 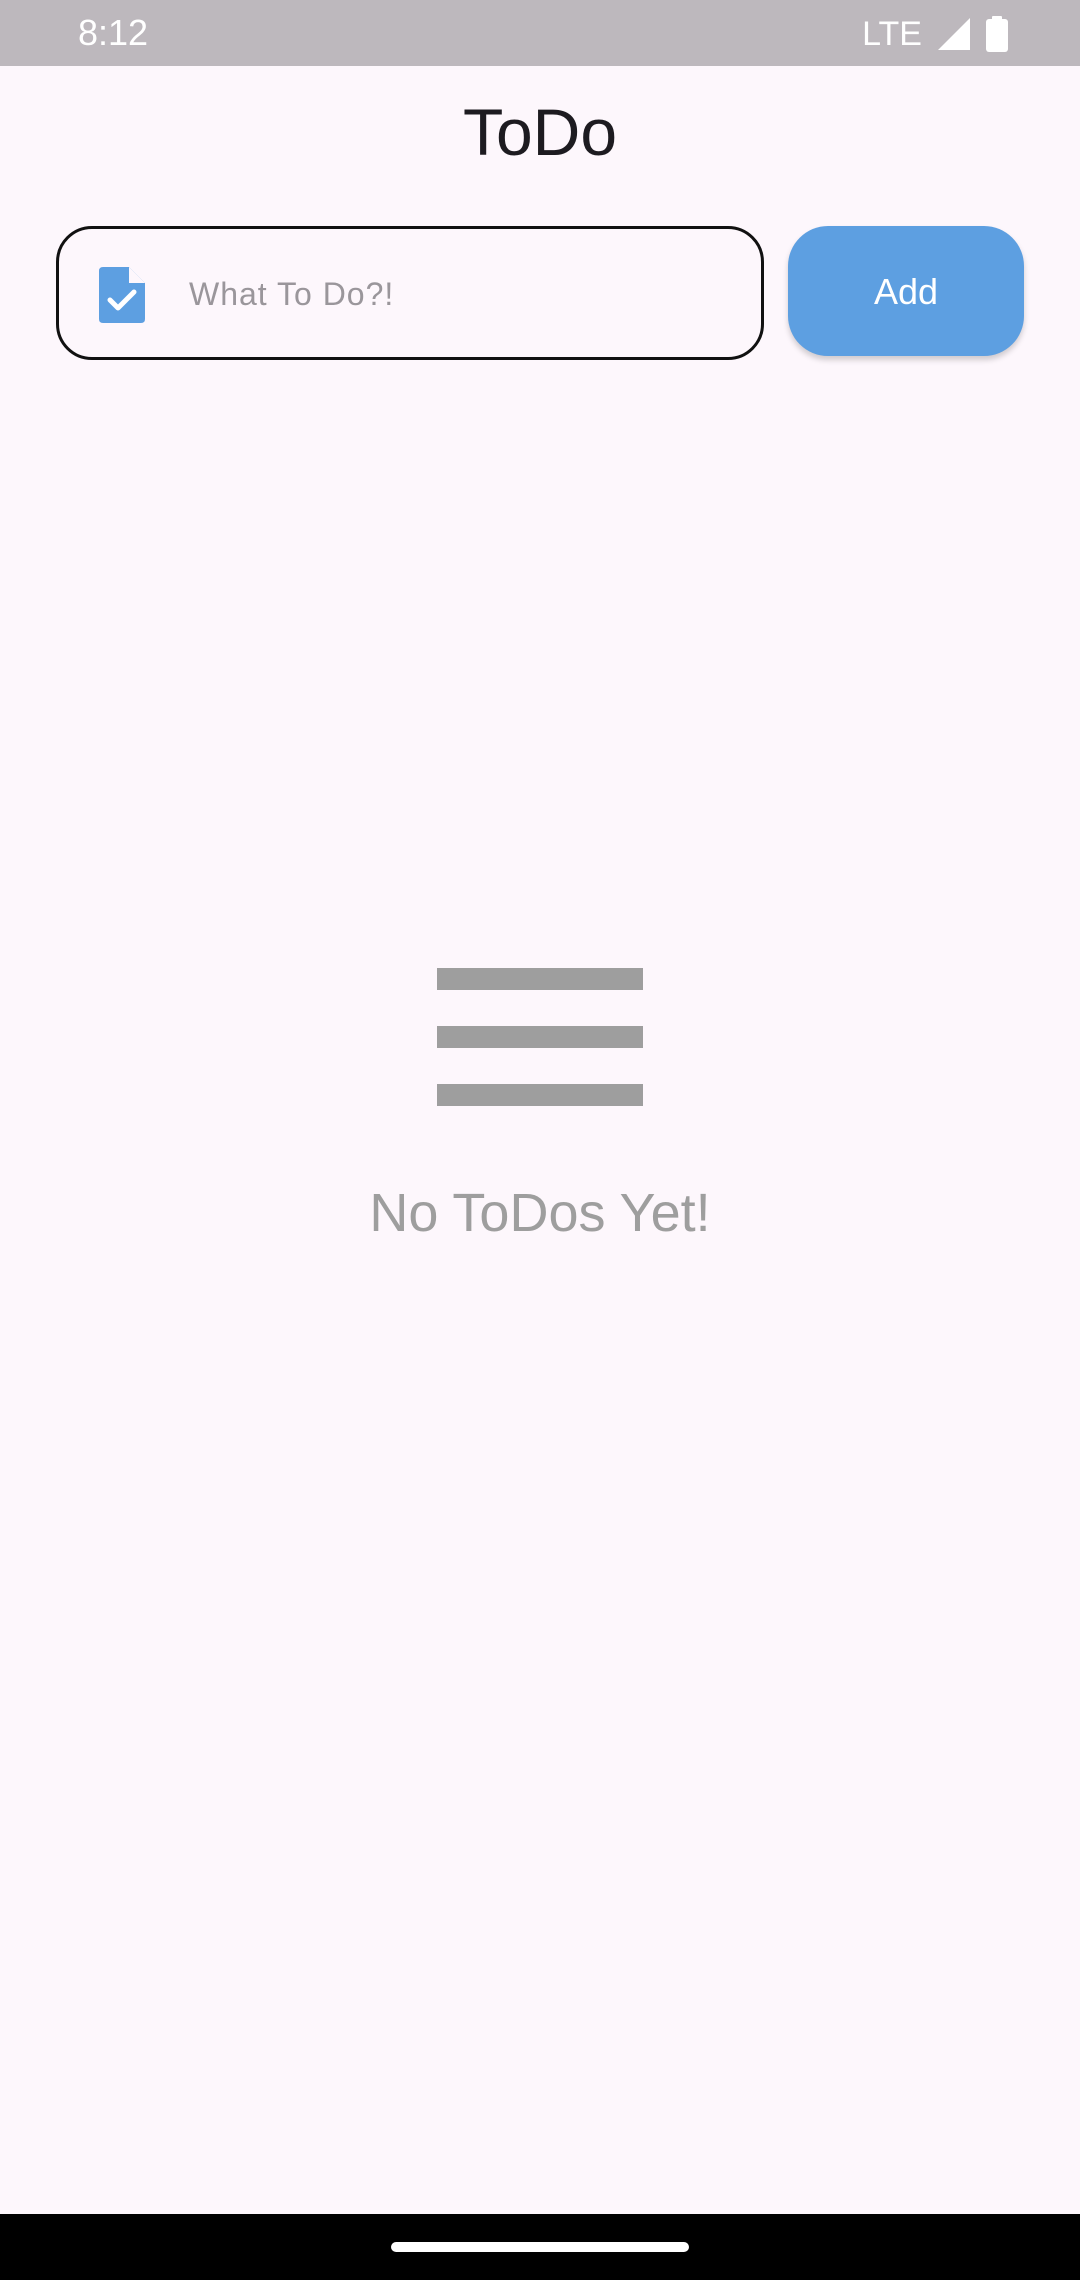 What do you see at coordinates (906, 291) in the screenshot?
I see `add-button: Add` at bounding box center [906, 291].